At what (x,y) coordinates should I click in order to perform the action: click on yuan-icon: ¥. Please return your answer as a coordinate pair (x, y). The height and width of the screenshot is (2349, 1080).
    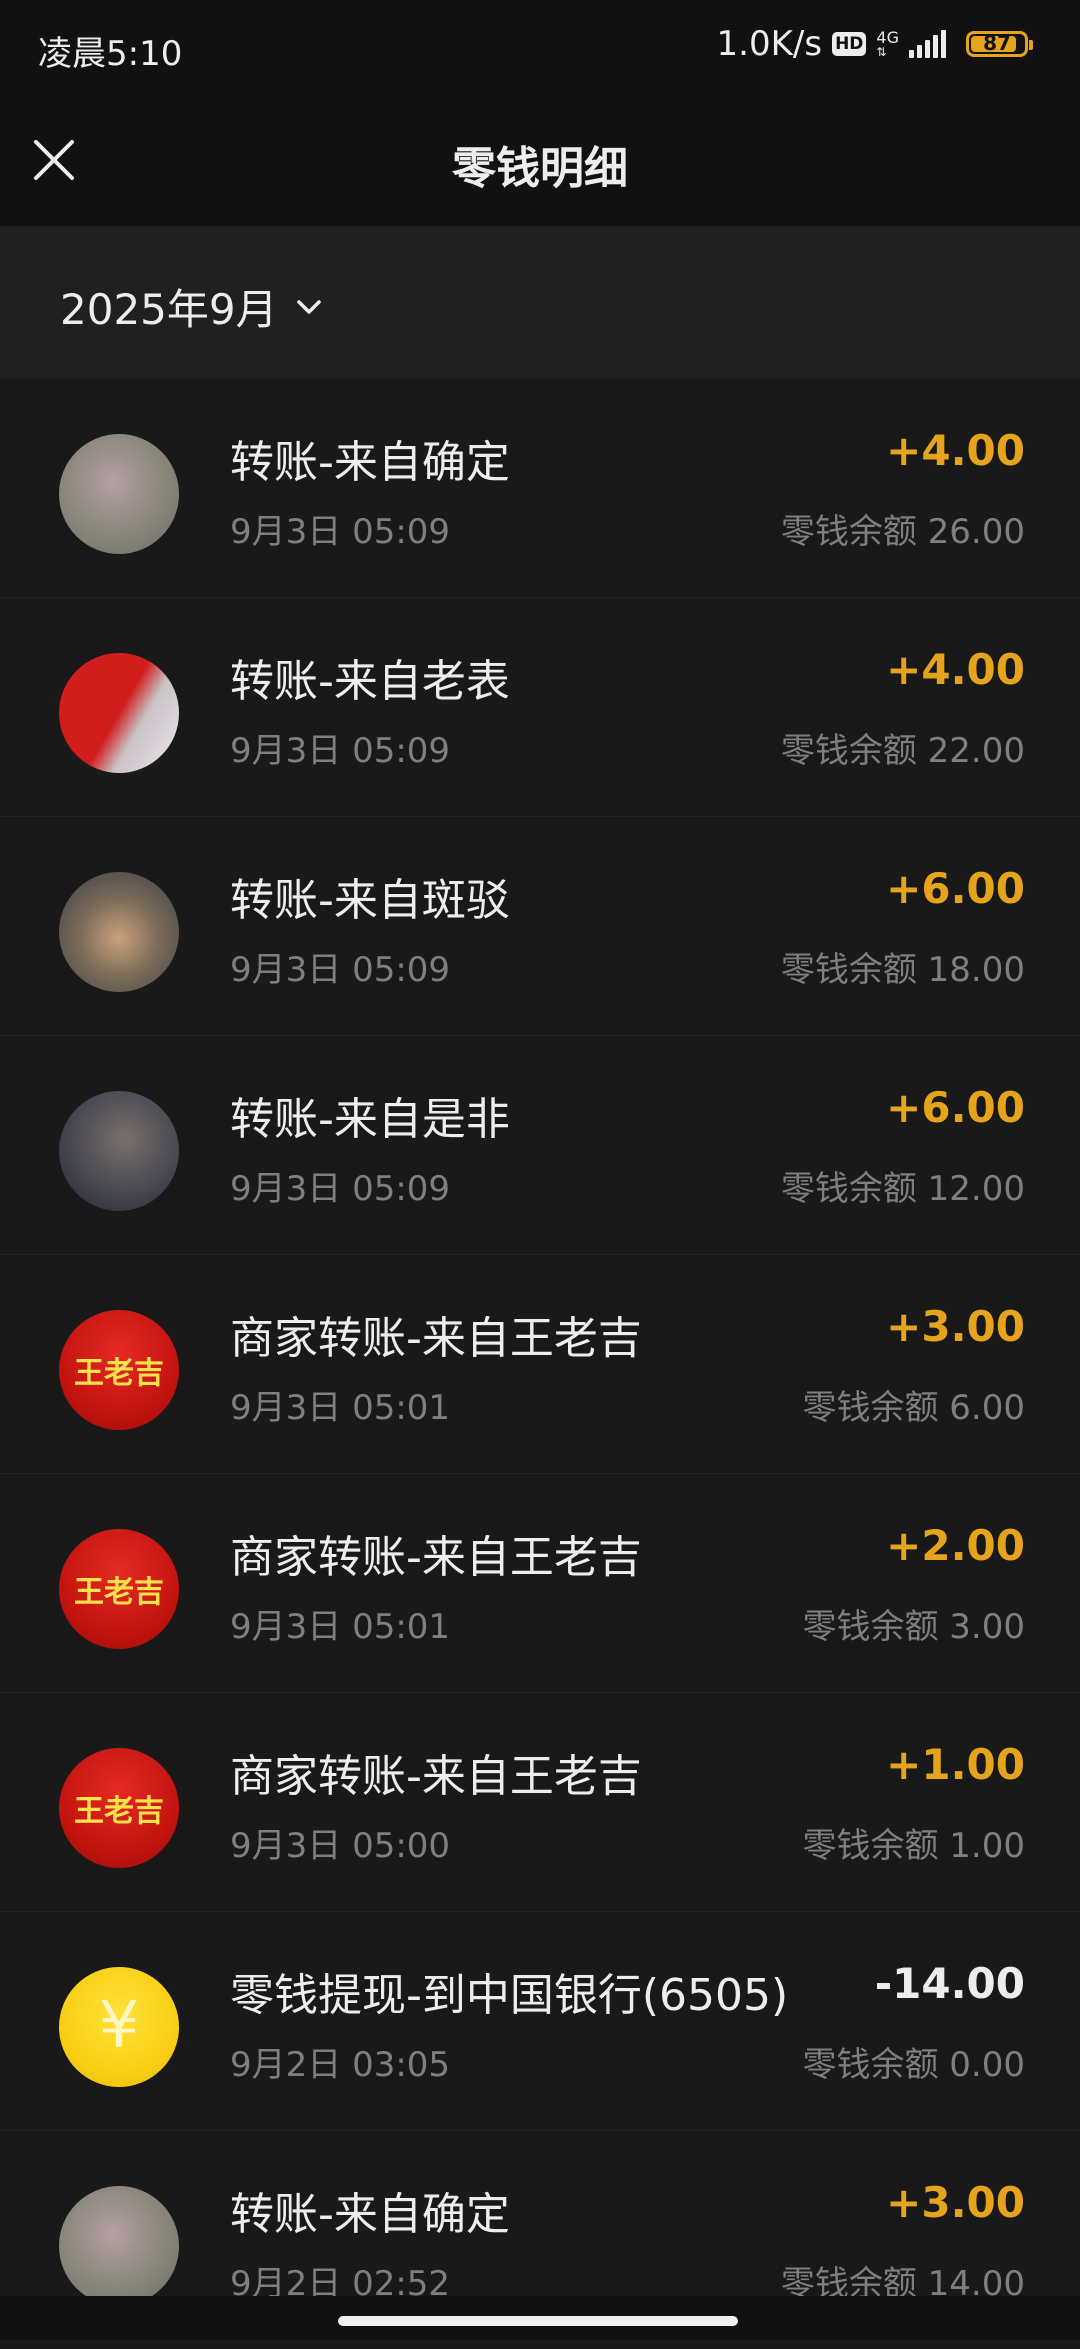
    Looking at the image, I should click on (119, 2026).